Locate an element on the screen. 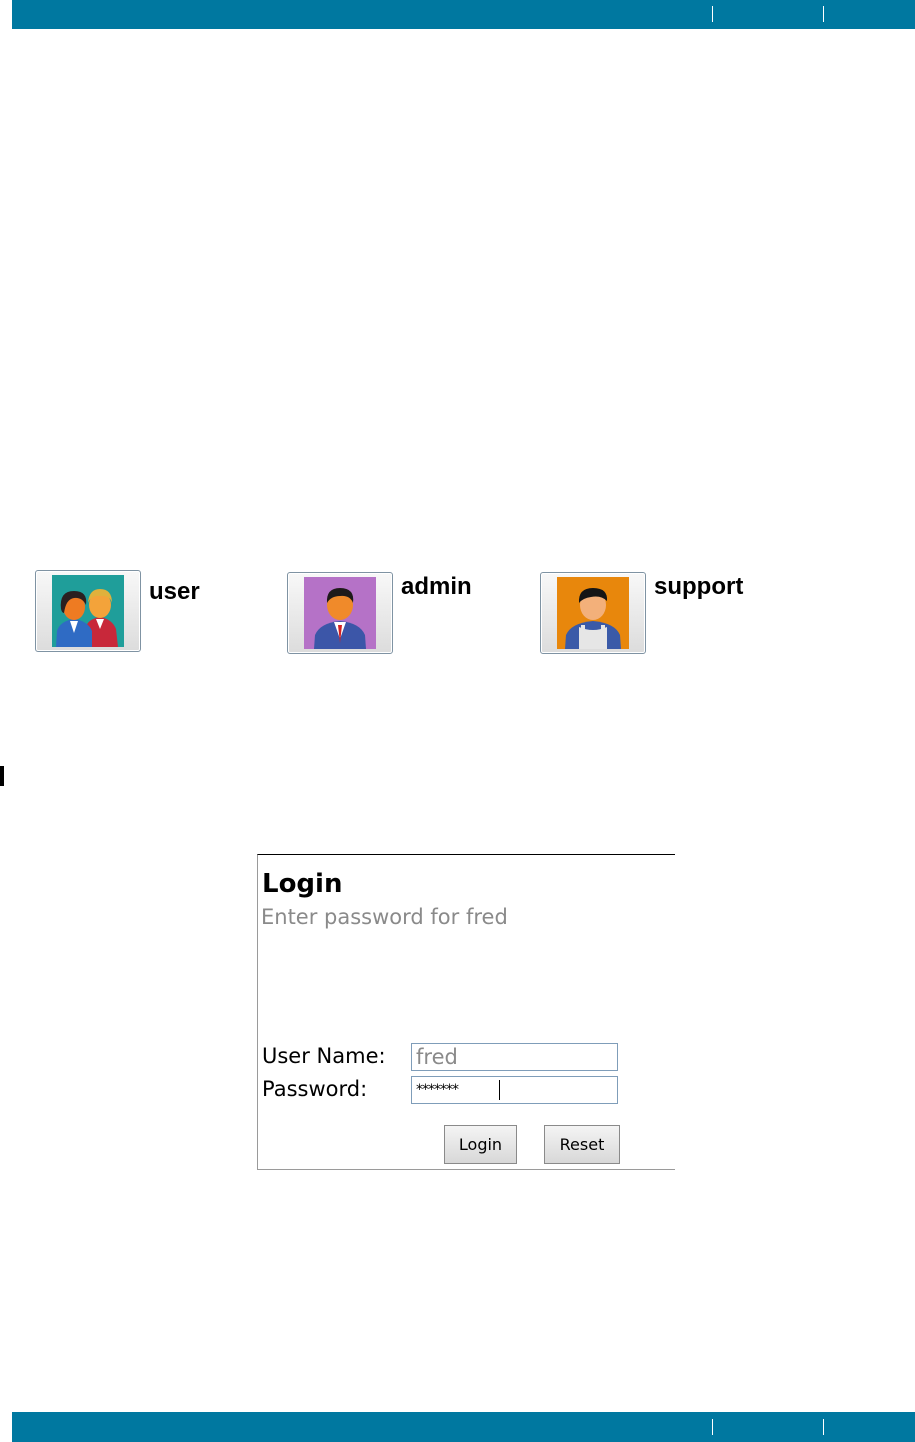 This screenshot has height=1442, width=915. businessman-icon is located at coordinates (340, 613).